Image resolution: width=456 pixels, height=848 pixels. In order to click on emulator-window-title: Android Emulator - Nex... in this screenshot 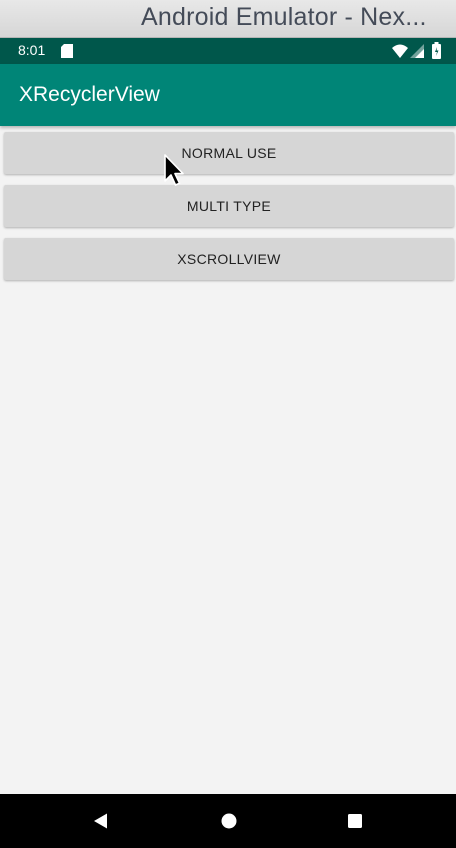, I will do `click(284, 17)`.